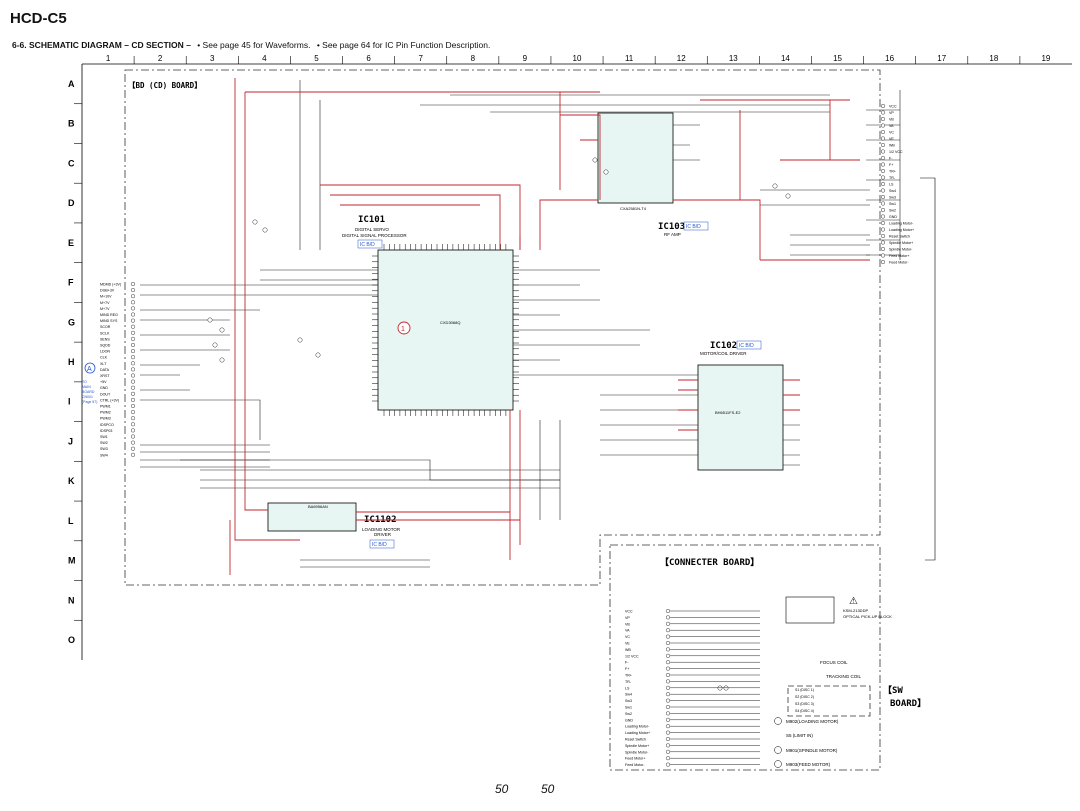  Describe the element at coordinates (84, 382) in the screenshot. I see `svg-text: TO` at that location.